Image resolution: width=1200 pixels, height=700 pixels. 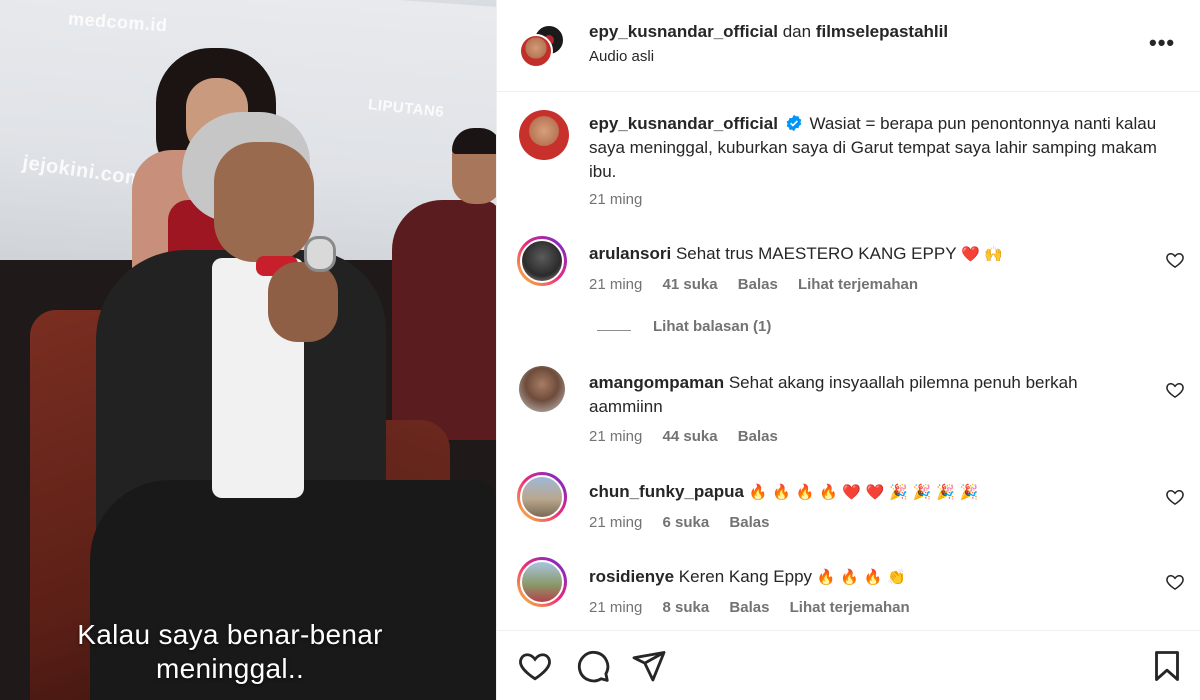 I want to click on verified-icon, so click(x=794, y=123).